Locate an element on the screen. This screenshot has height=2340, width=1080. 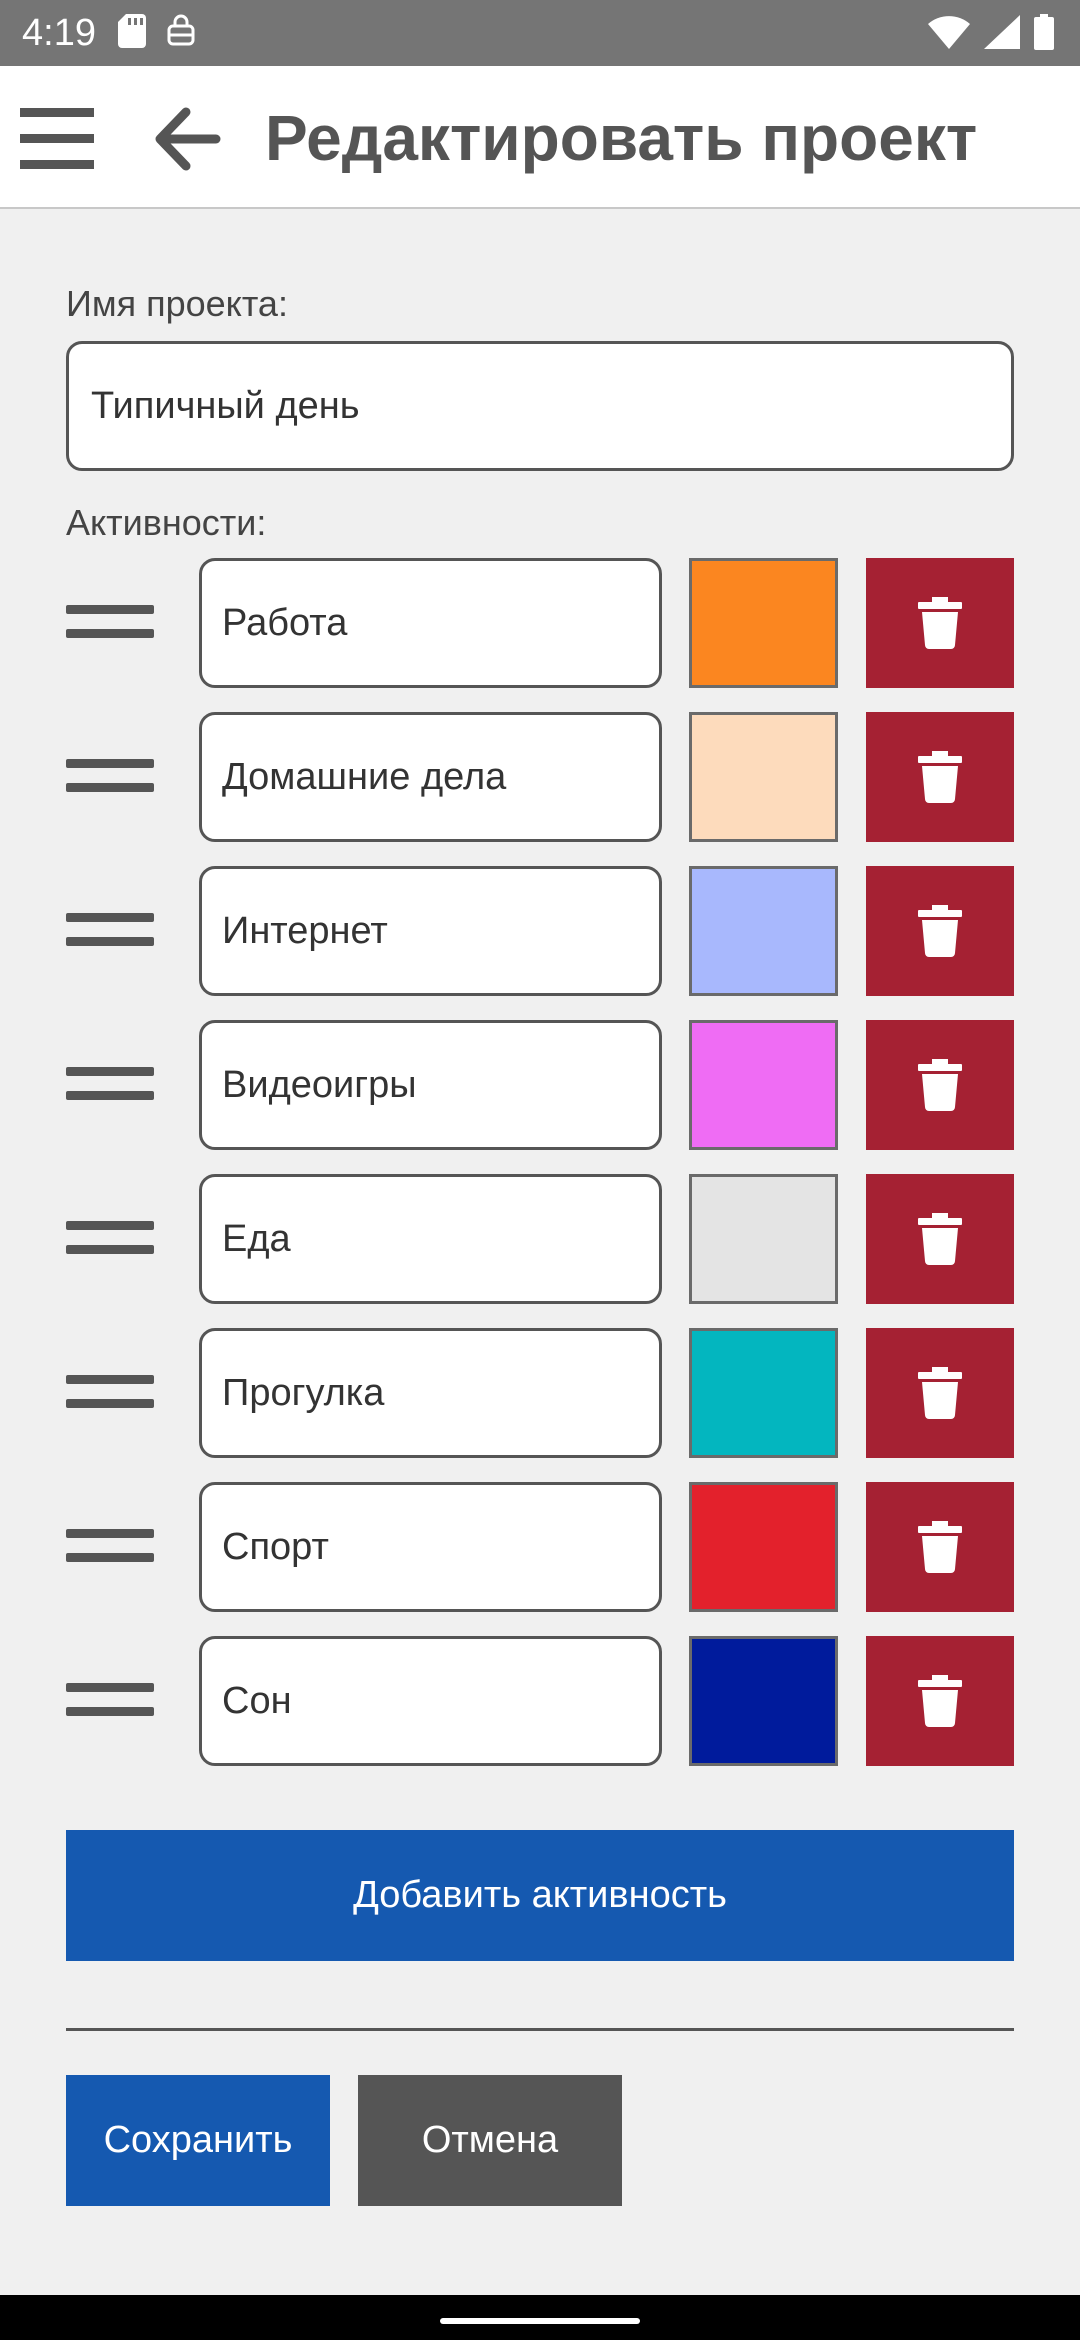
wifi-icon is located at coordinates (949, 32).